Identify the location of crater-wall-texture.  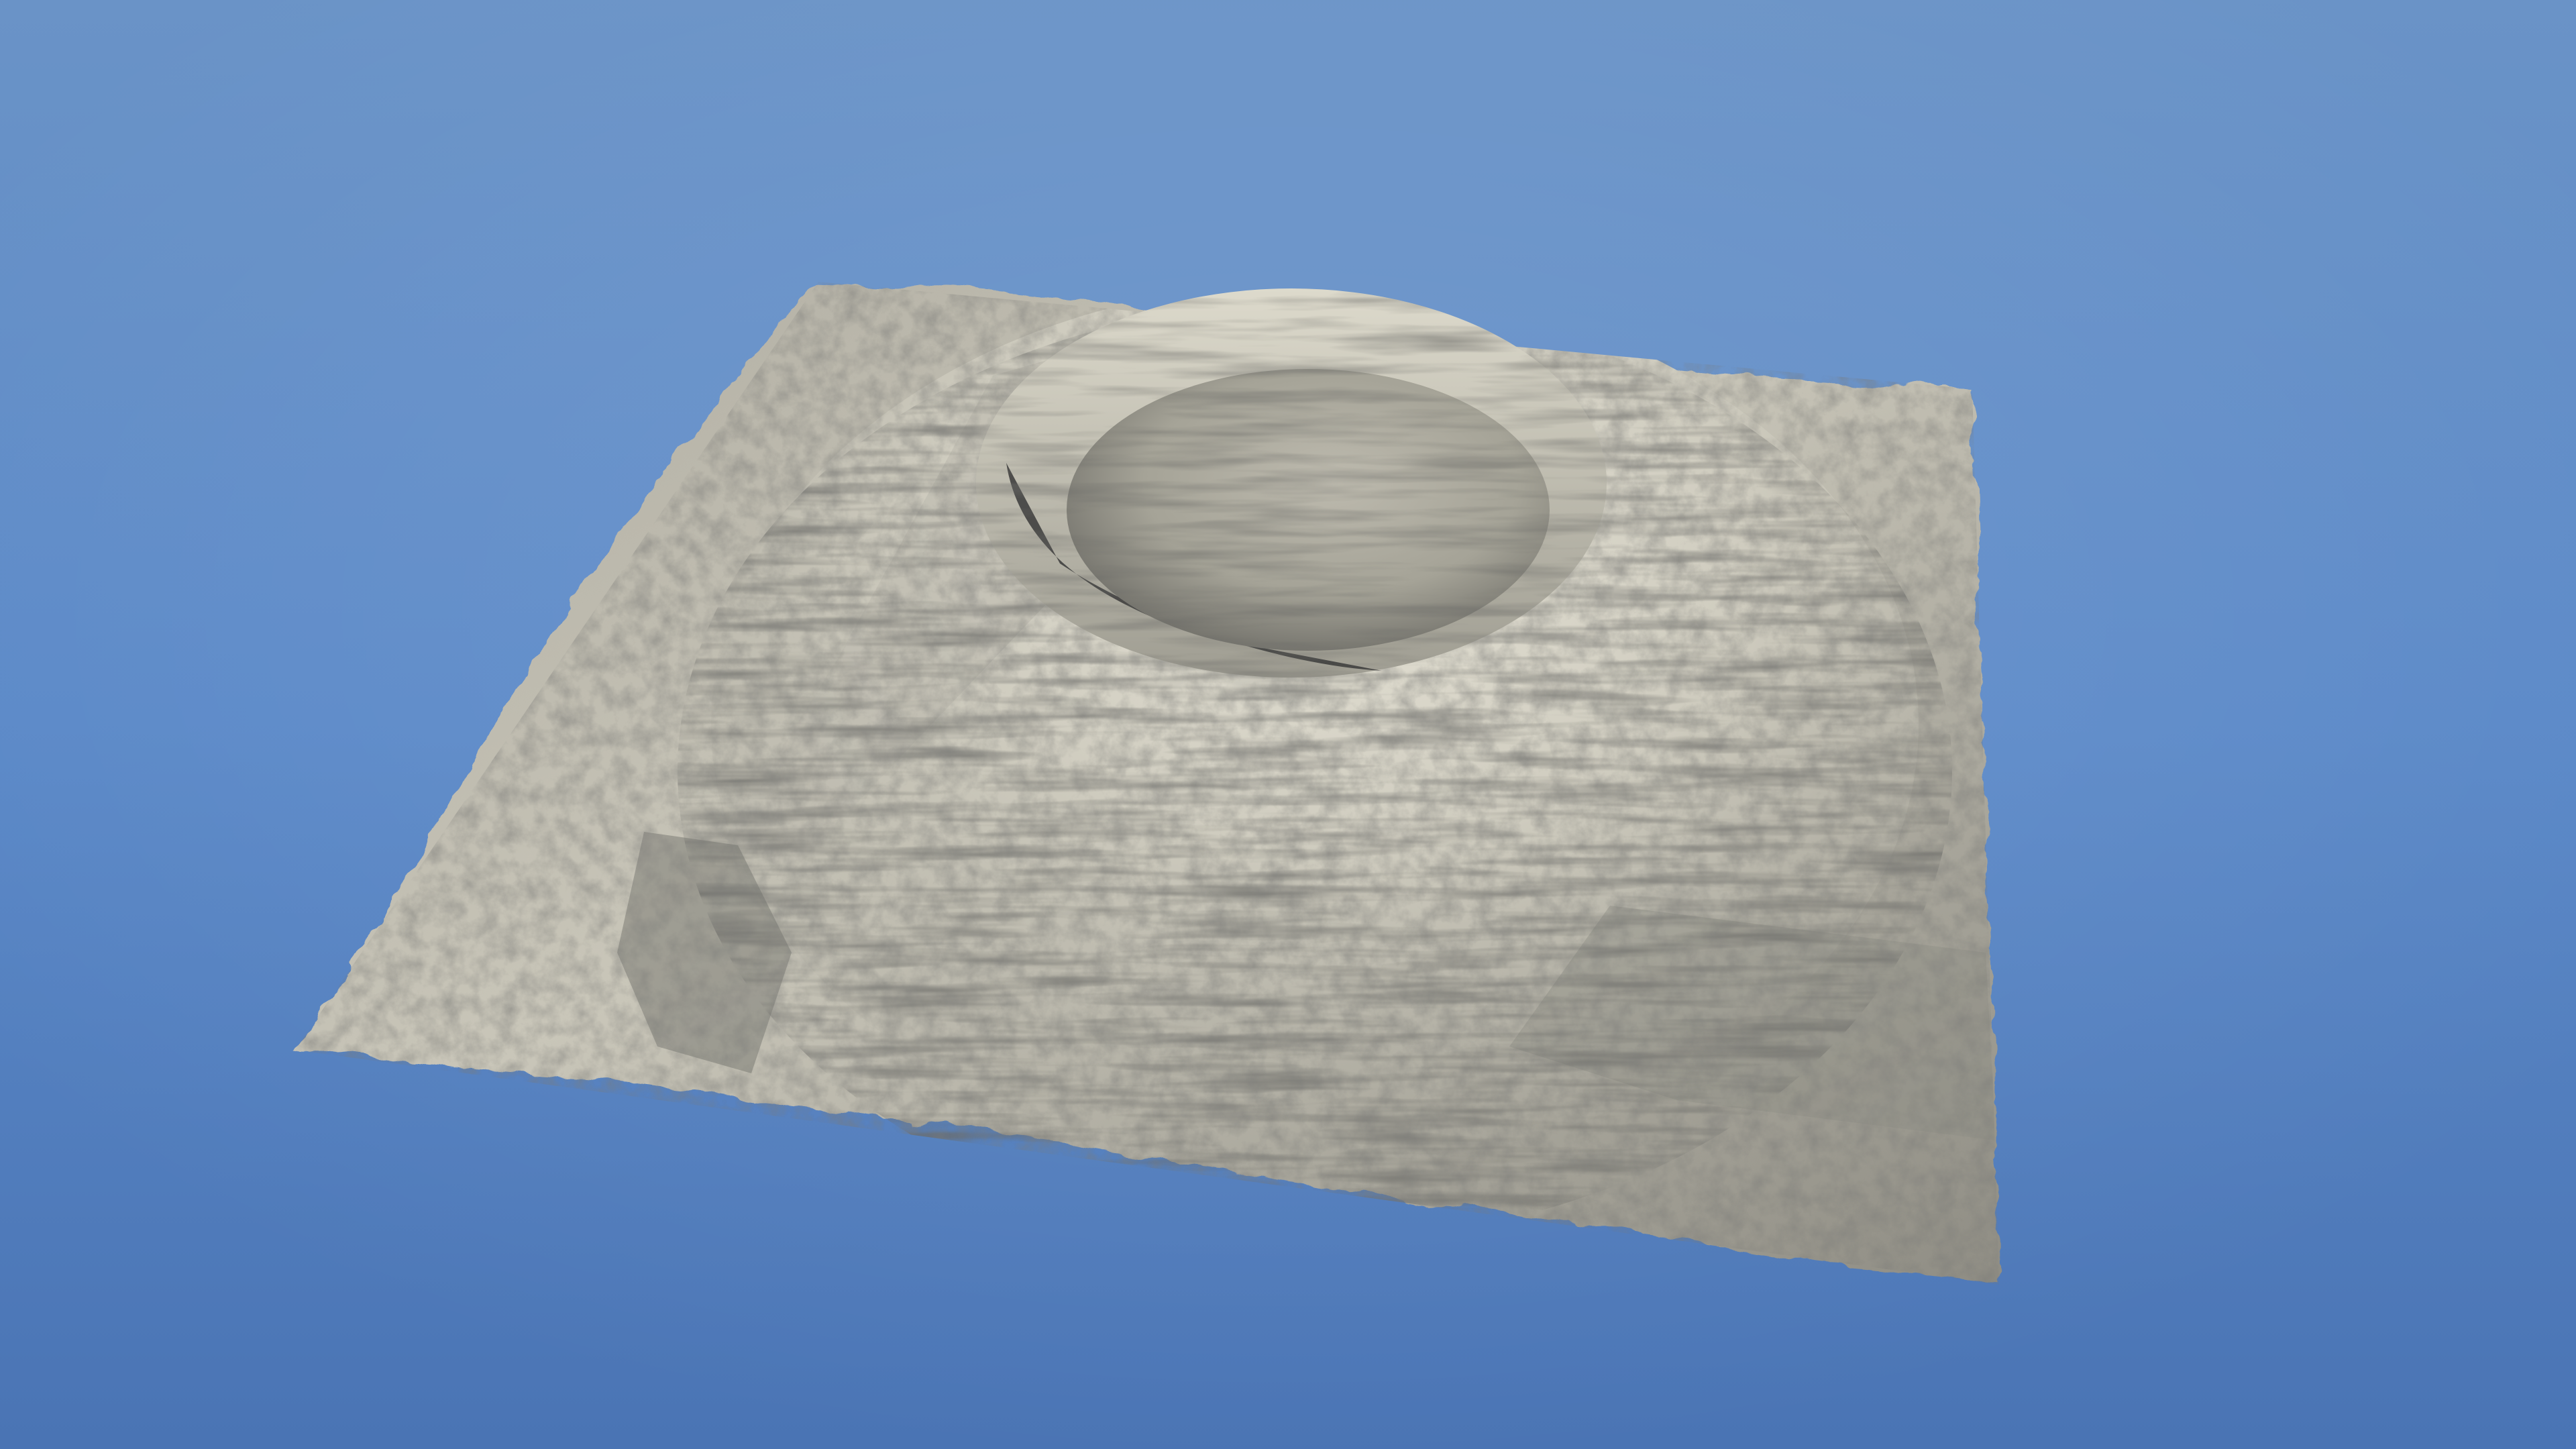
(1291, 483).